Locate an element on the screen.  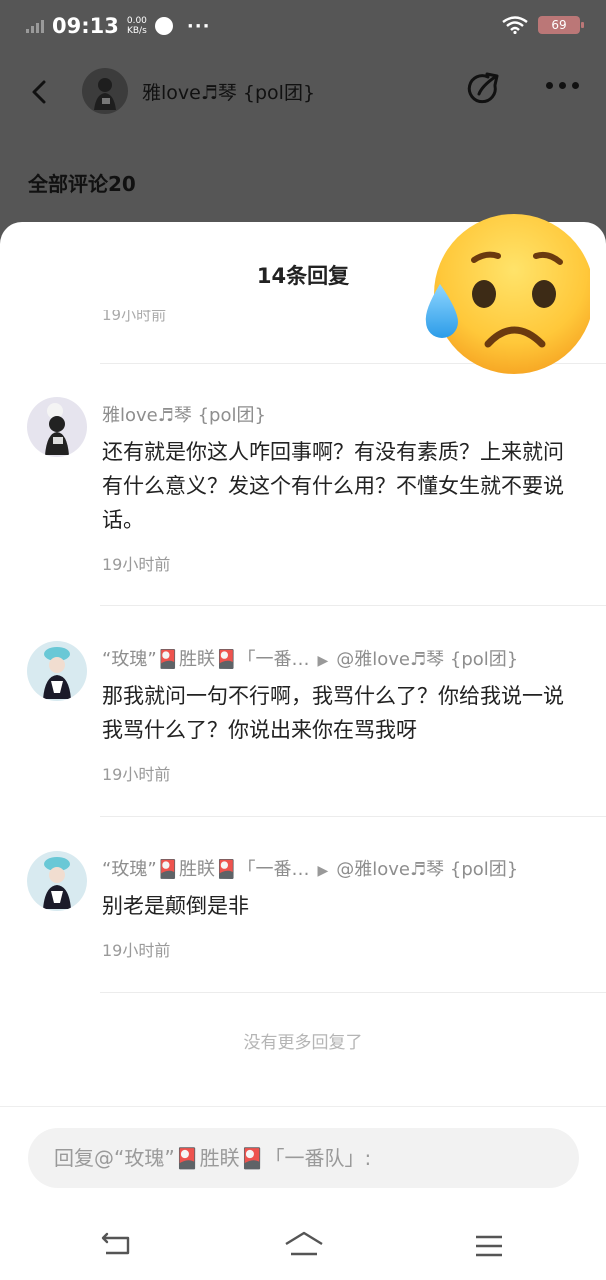
all-comments-label: 全部评论20 is located at coordinates (82, 184).